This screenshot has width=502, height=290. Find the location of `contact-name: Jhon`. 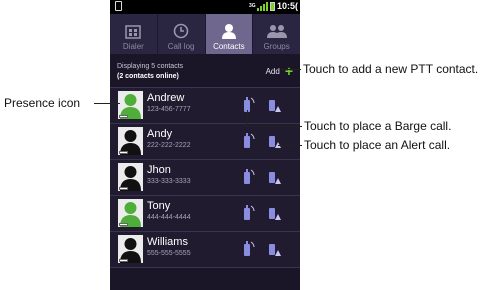

contact-name: Jhon is located at coordinates (159, 170).